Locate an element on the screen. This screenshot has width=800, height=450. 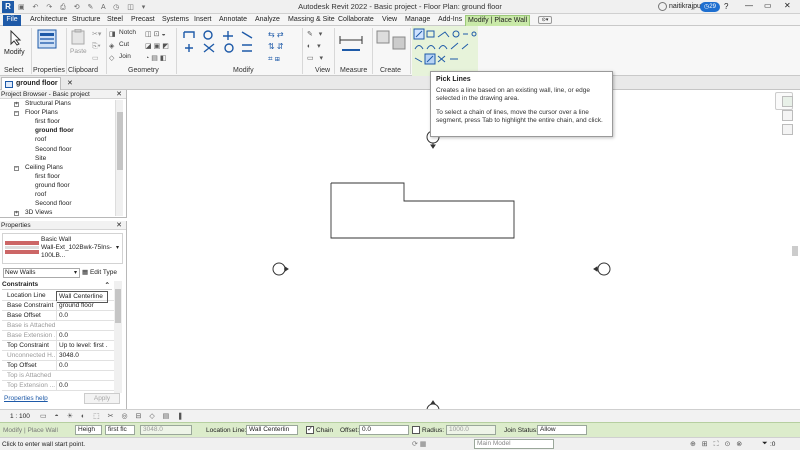
chain-checkbox: ✓ is located at coordinates (310, 430).